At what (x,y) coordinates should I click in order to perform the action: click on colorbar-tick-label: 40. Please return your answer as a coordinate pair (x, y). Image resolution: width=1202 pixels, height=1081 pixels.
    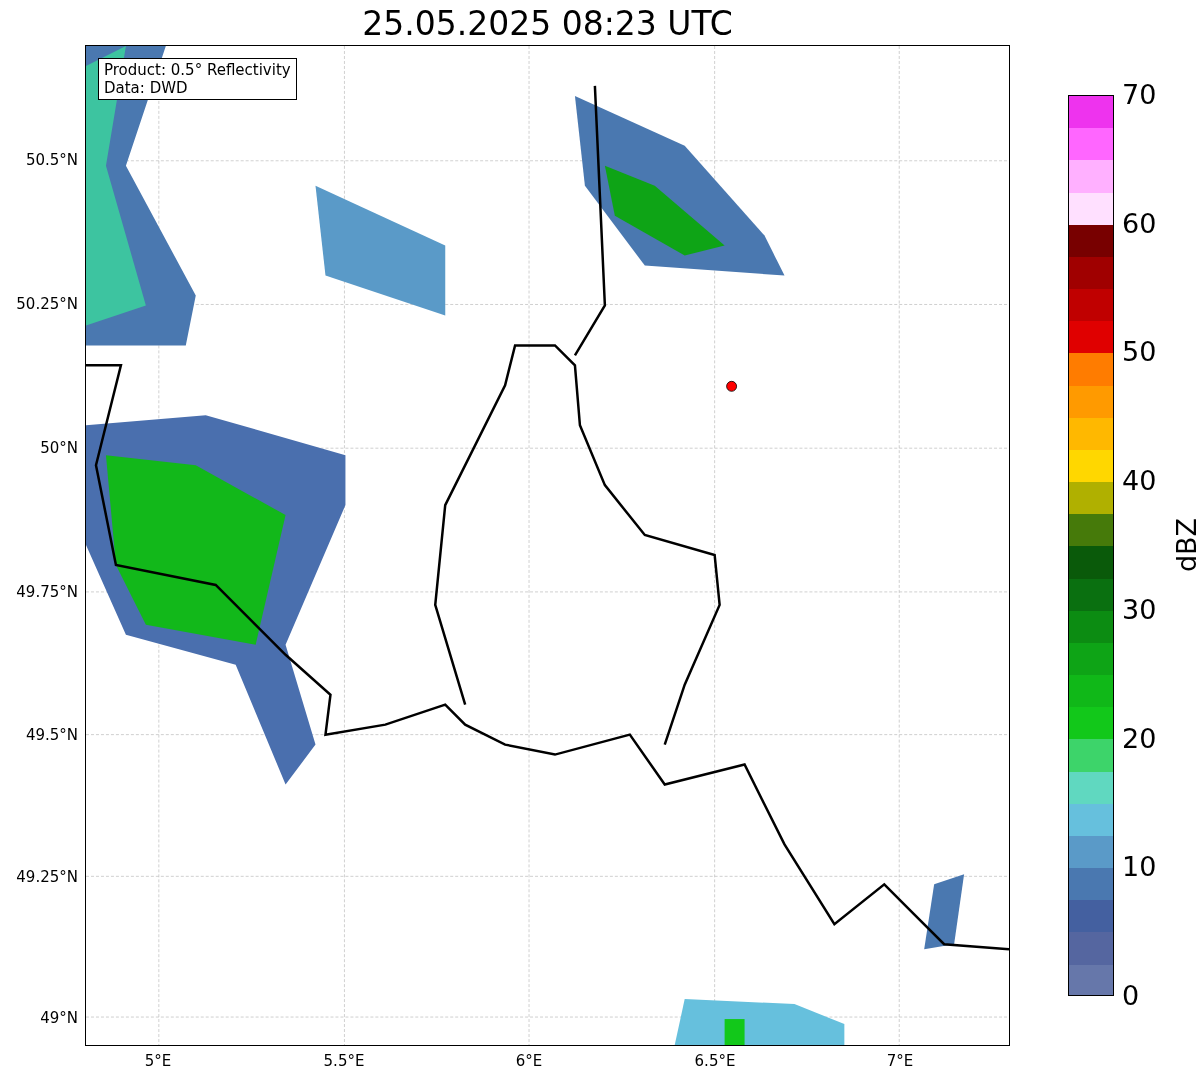
    Looking at the image, I should click on (1139, 481).